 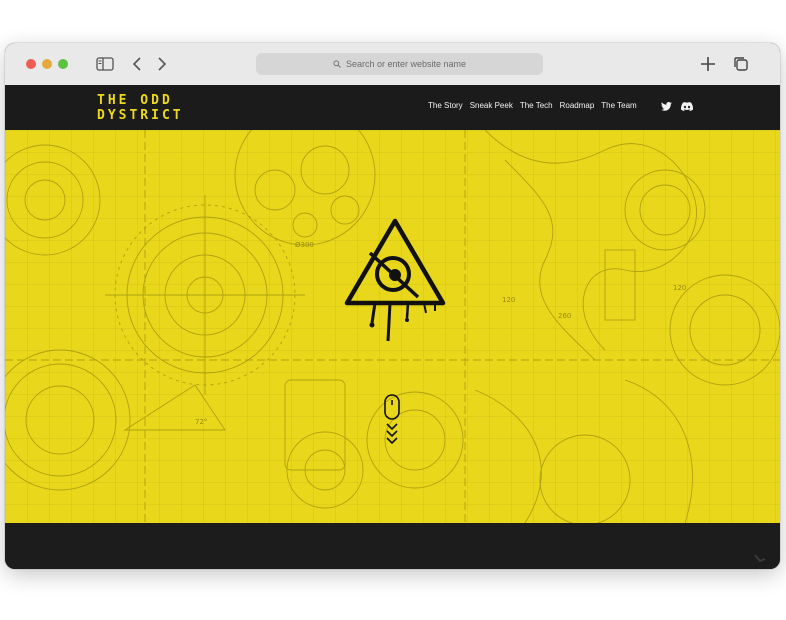 What do you see at coordinates (201, 422) in the screenshot?
I see `blueprint-label-d: 72°` at bounding box center [201, 422].